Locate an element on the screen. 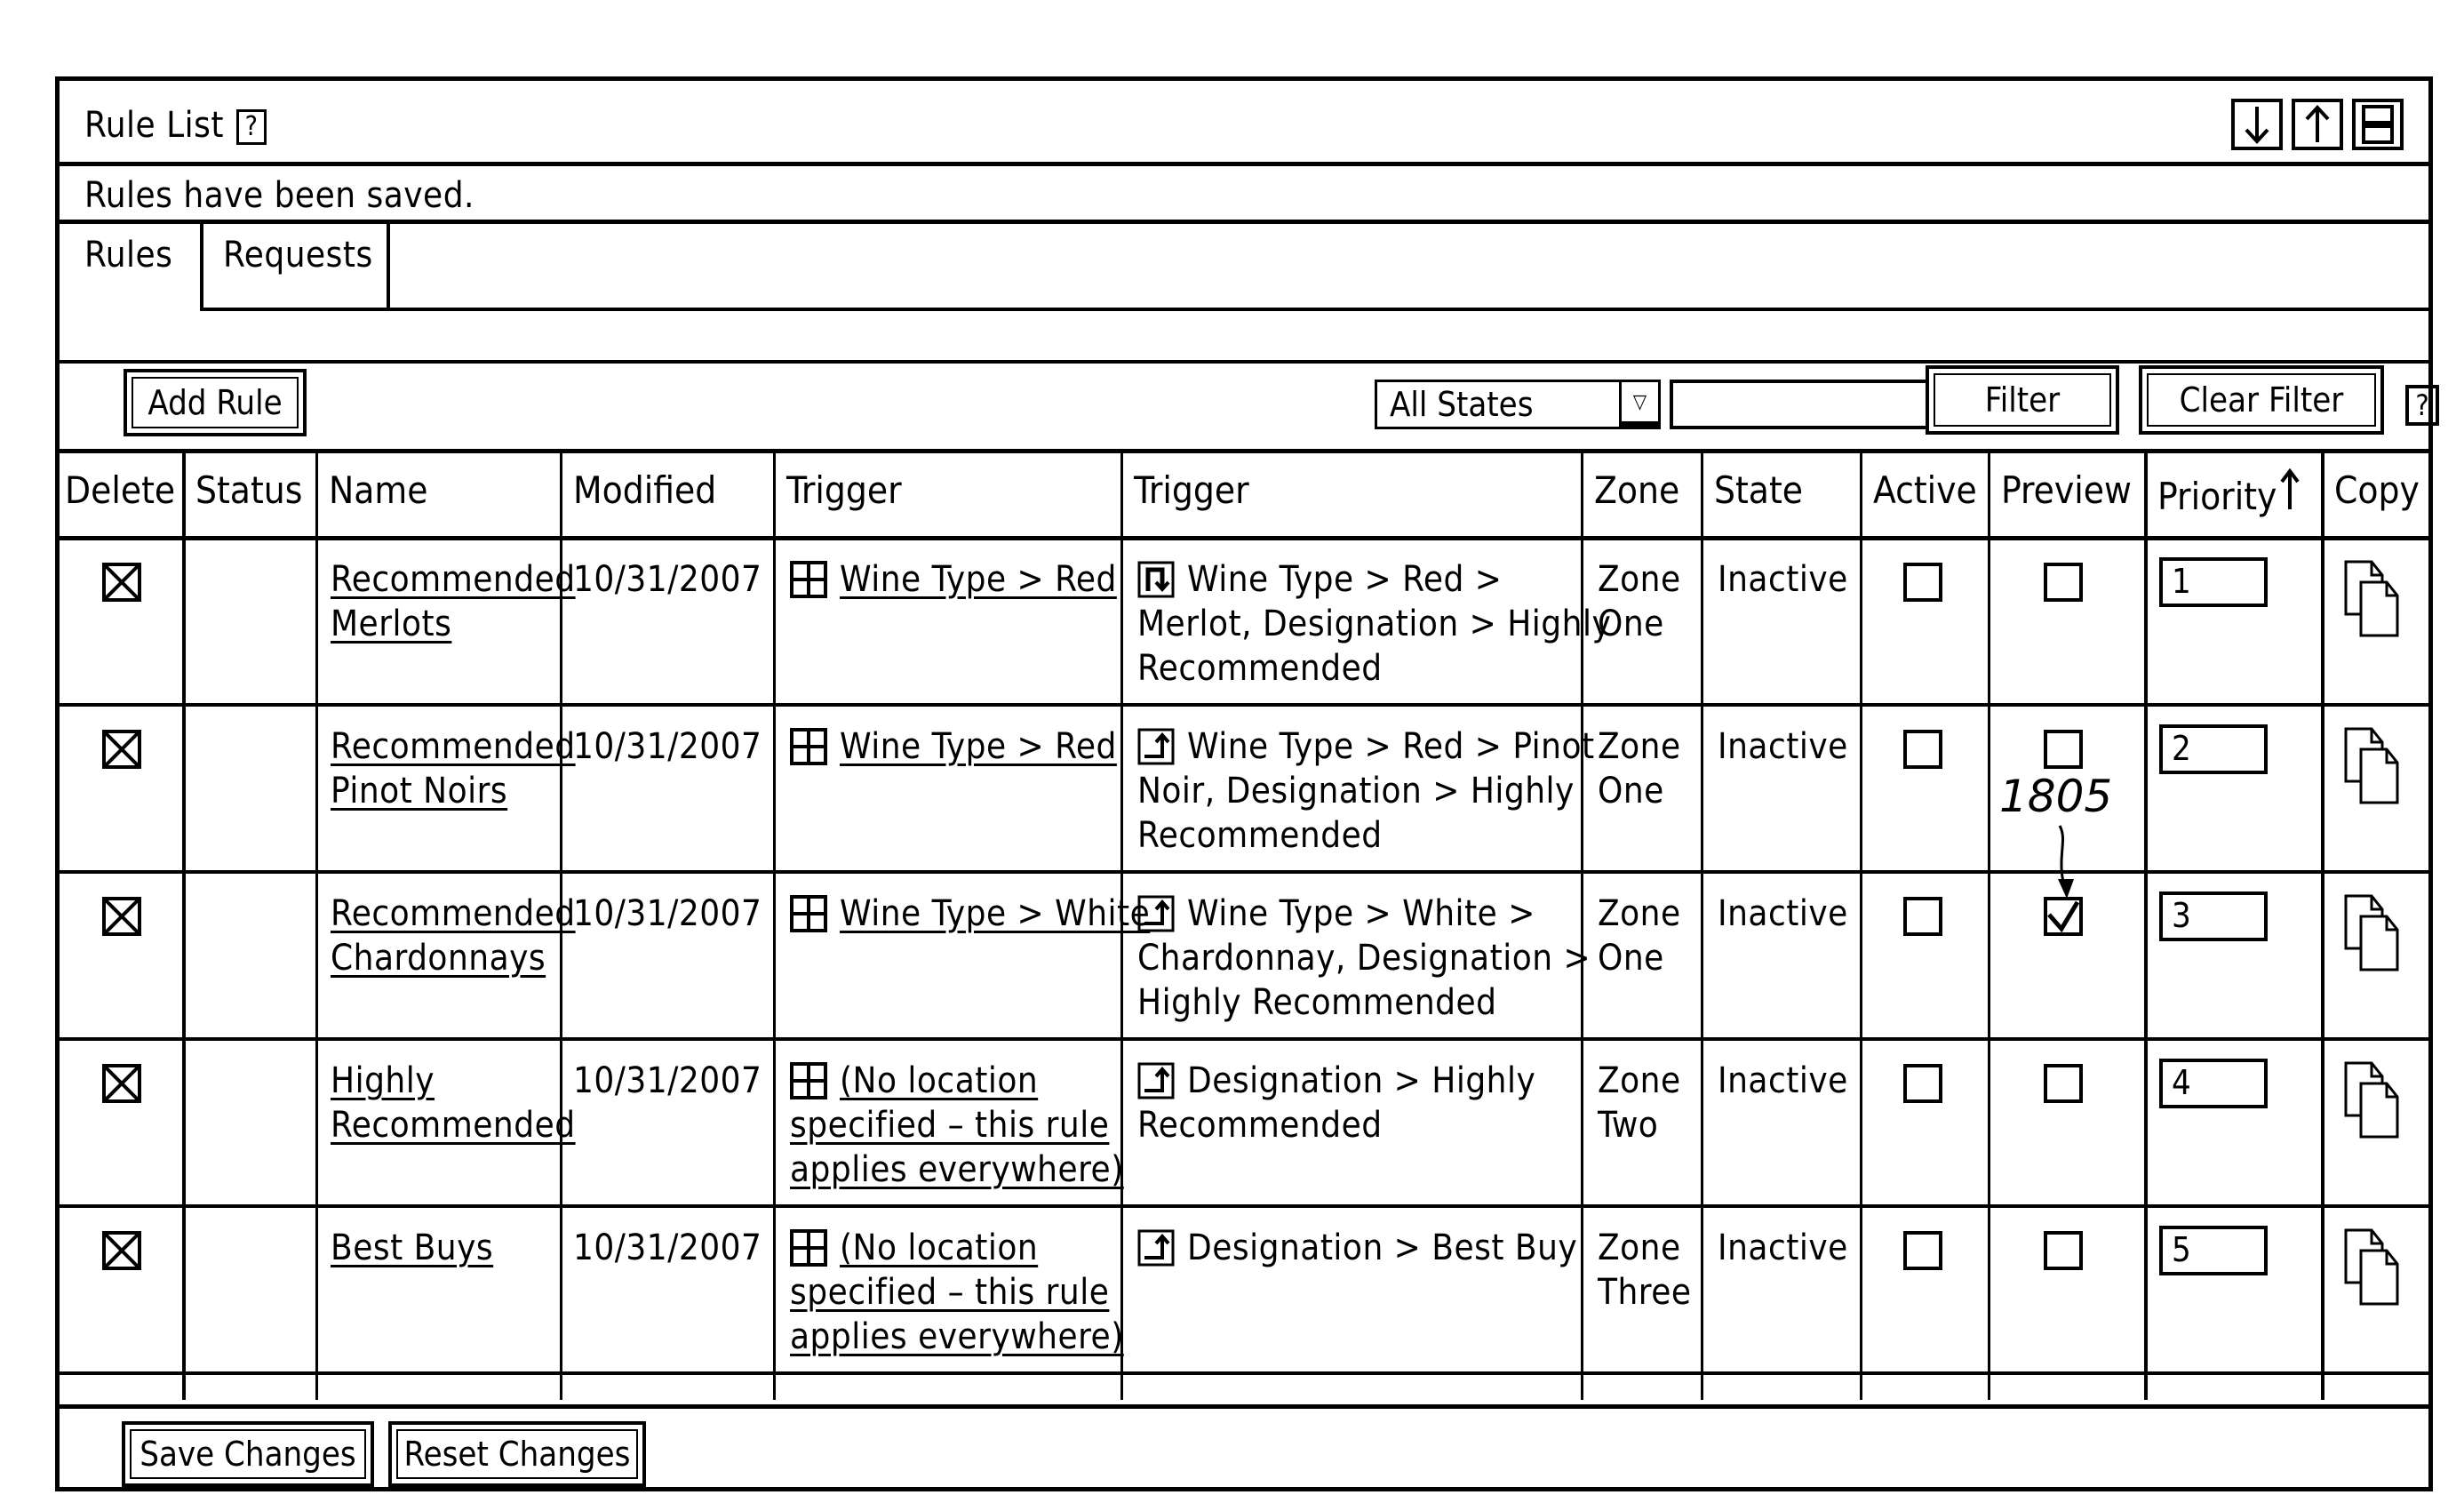 The height and width of the screenshot is (1511, 2464). help-button: ? is located at coordinates (251, 127).